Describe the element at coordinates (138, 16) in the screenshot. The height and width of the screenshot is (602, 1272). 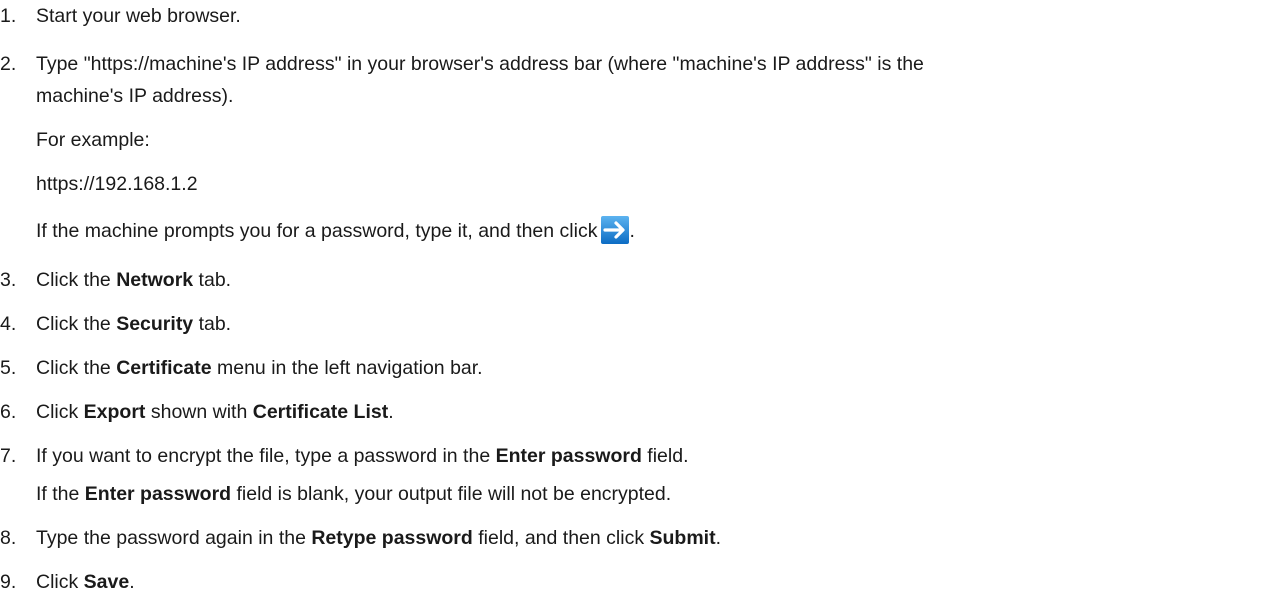
I see `step-text: Start your web browser.` at that location.